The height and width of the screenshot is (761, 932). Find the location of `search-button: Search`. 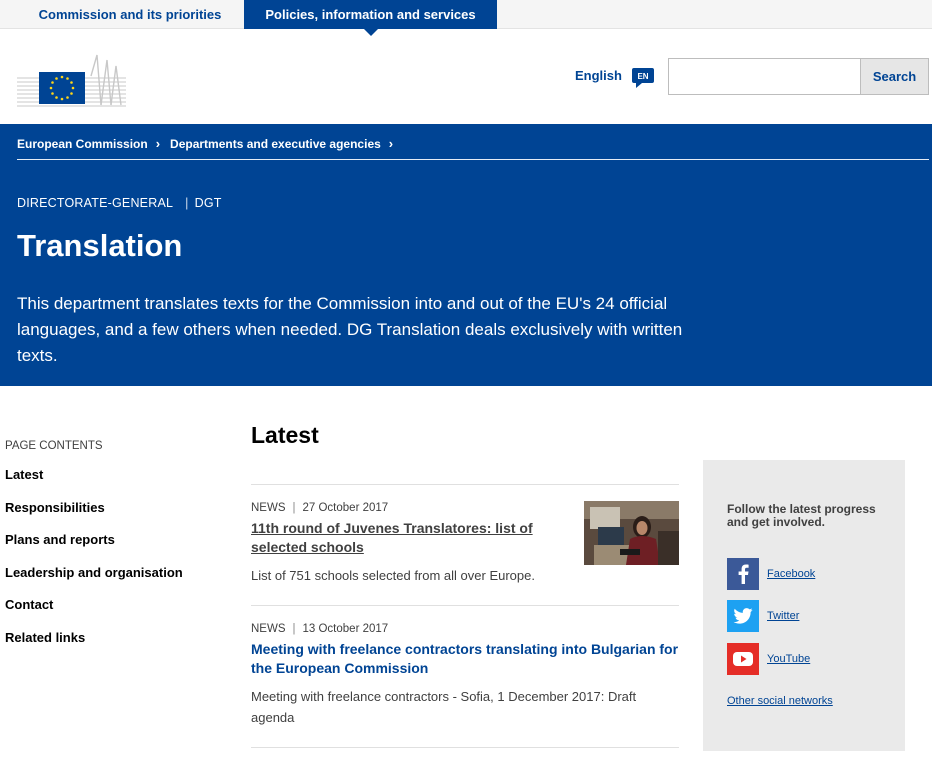

search-button: Search is located at coordinates (894, 76).